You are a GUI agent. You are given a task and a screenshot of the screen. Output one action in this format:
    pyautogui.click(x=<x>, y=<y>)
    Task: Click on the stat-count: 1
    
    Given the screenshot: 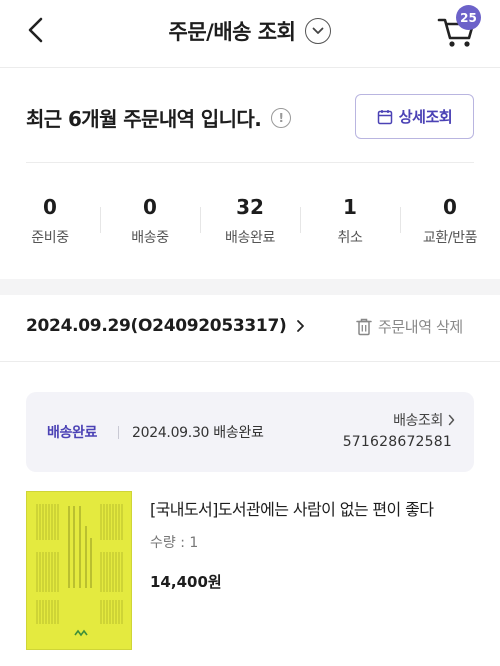 What is the action you would take?
    pyautogui.click(x=350, y=207)
    